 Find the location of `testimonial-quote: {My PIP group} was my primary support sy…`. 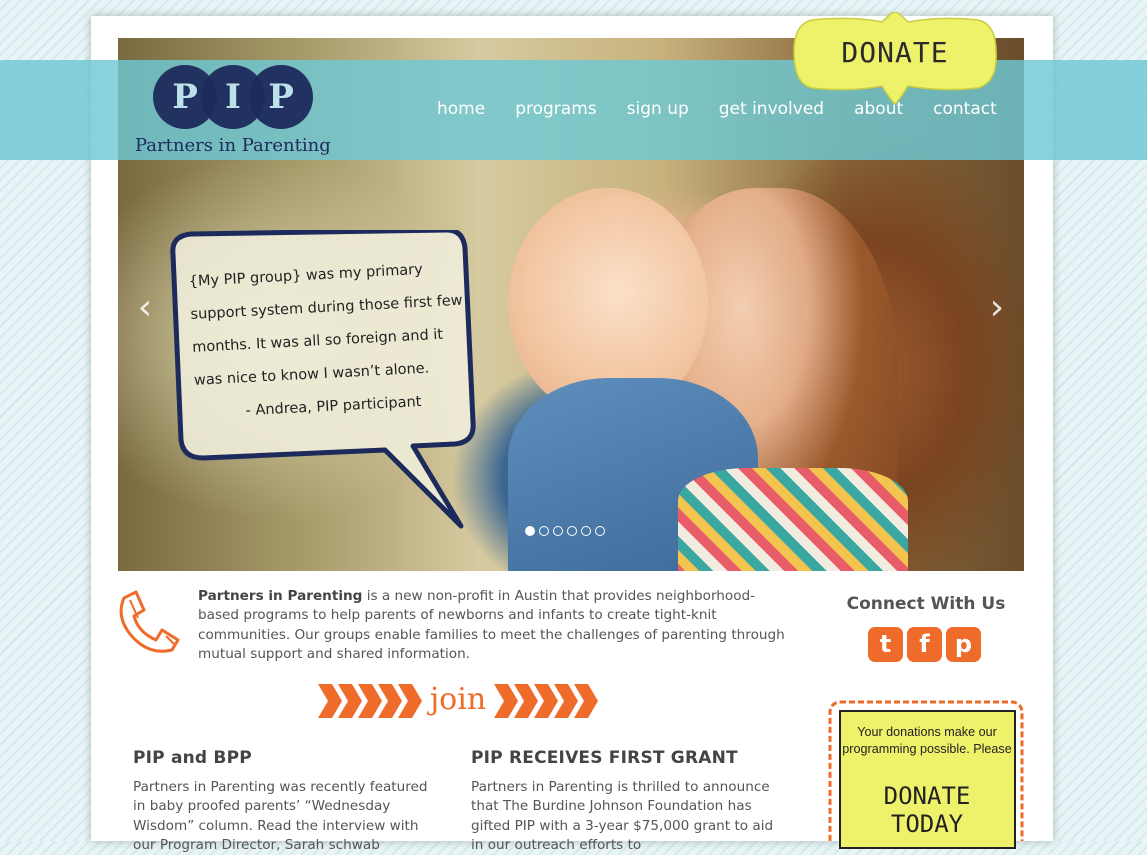

testimonial-quote: {My PIP group} was my primary support sy… is located at coordinates (332, 340).